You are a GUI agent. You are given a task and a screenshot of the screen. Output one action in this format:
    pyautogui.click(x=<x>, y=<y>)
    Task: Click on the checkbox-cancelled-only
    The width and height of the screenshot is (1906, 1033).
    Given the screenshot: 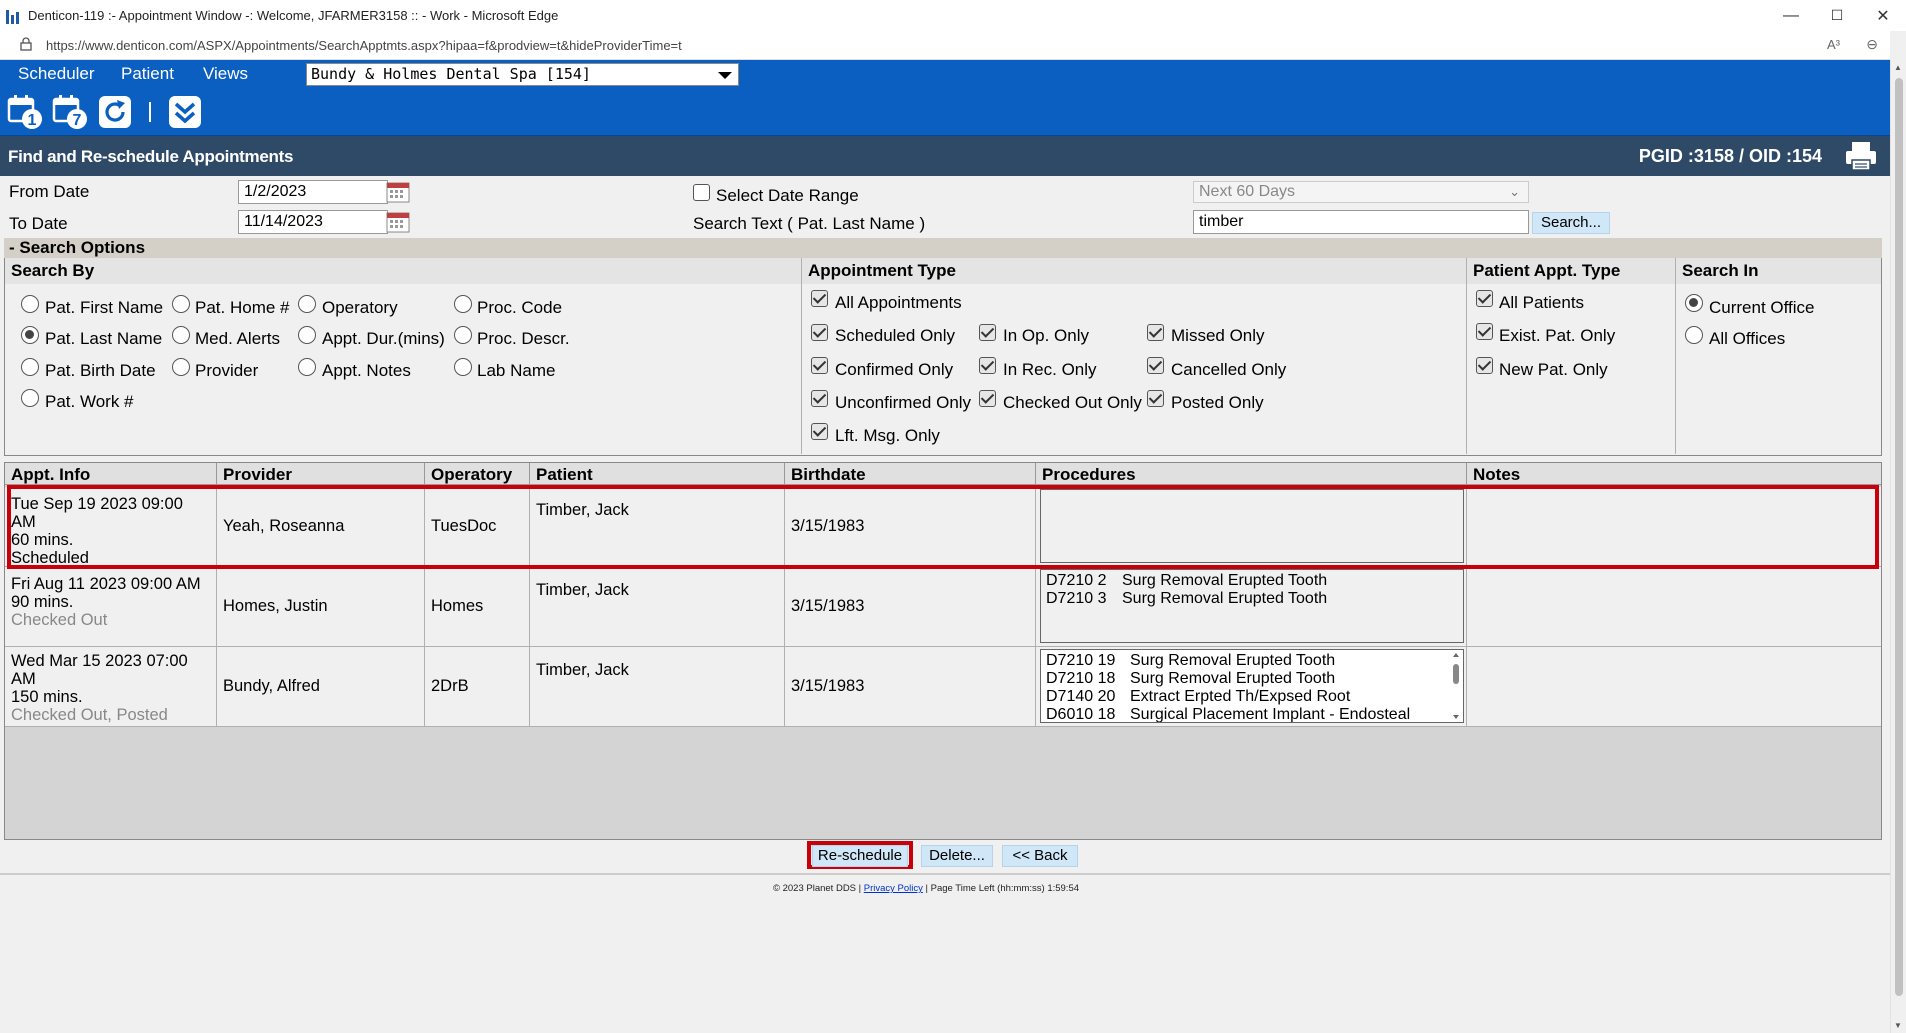 What is the action you would take?
    pyautogui.click(x=1155, y=365)
    